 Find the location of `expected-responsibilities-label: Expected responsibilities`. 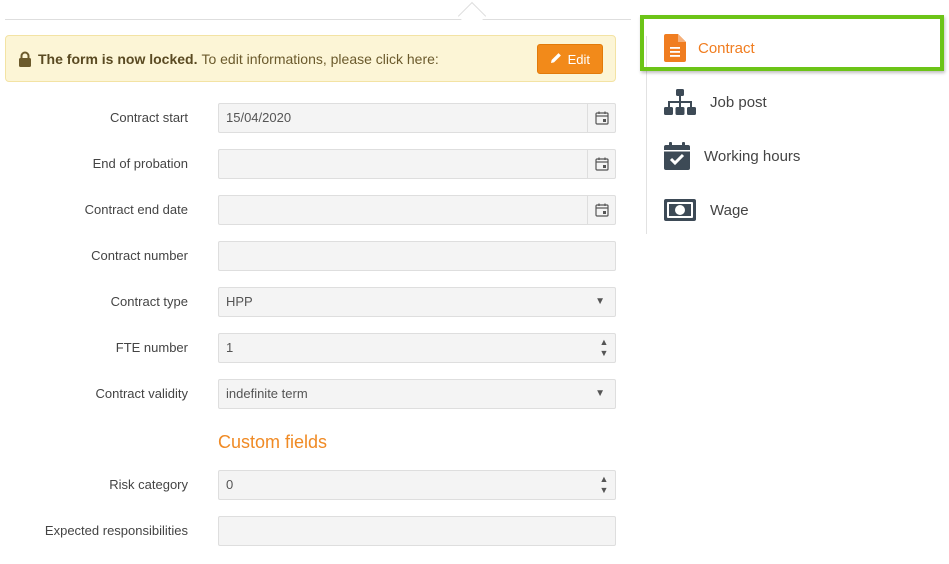

expected-responsibilities-label: Expected responsibilities is located at coordinates (116, 530).